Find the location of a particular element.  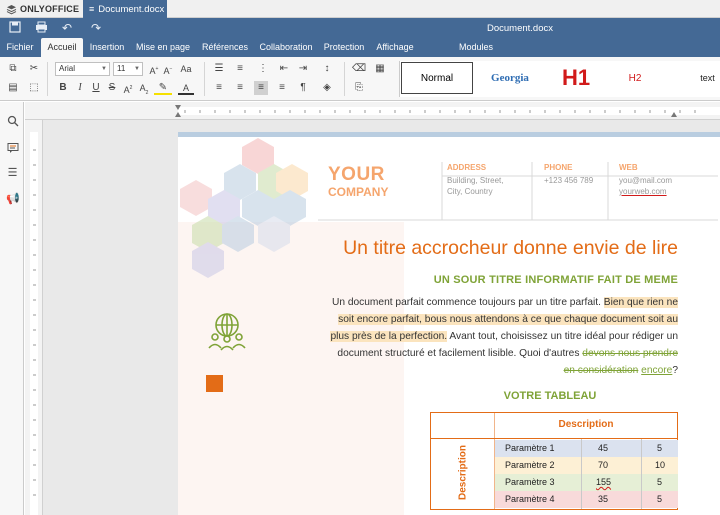

undo-icon: ↶ is located at coordinates (67, 28).